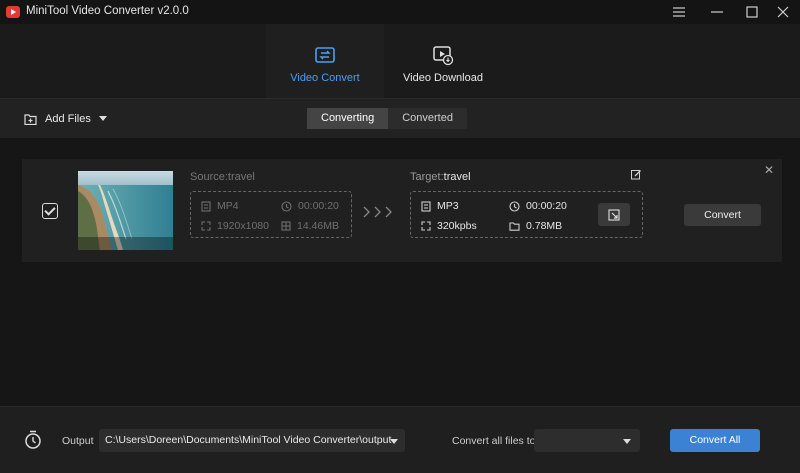  What do you see at coordinates (535, 226) in the screenshot?
I see `target-size: 0.78MB` at bounding box center [535, 226].